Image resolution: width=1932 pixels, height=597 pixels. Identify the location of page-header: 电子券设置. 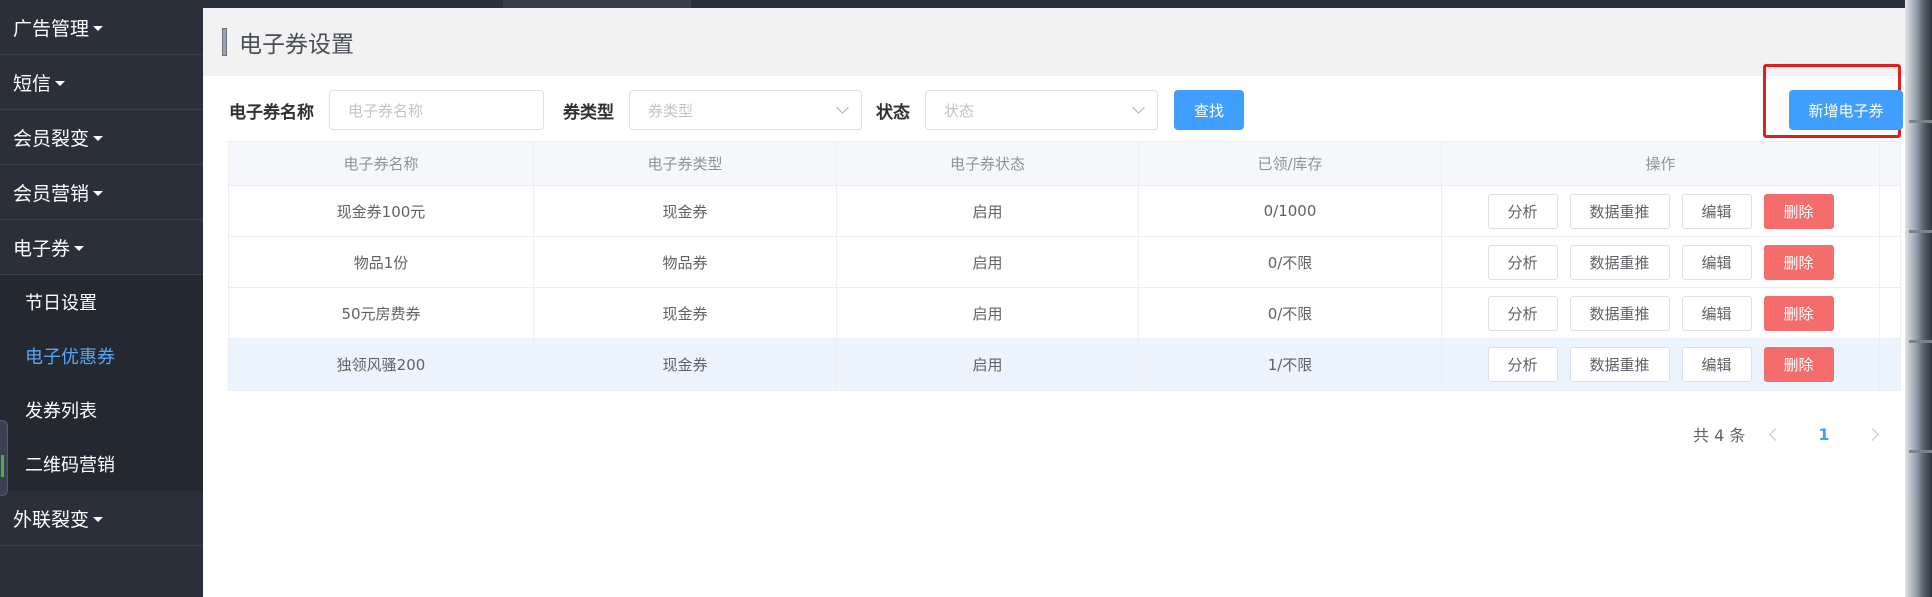
(1054, 42).